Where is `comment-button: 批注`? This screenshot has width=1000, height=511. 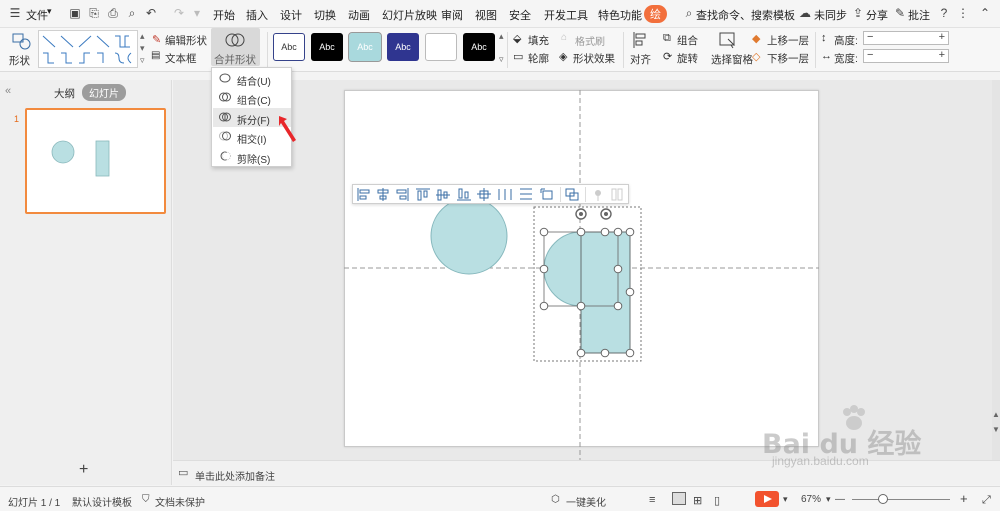
comment-button: 批注 is located at coordinates (919, 15).